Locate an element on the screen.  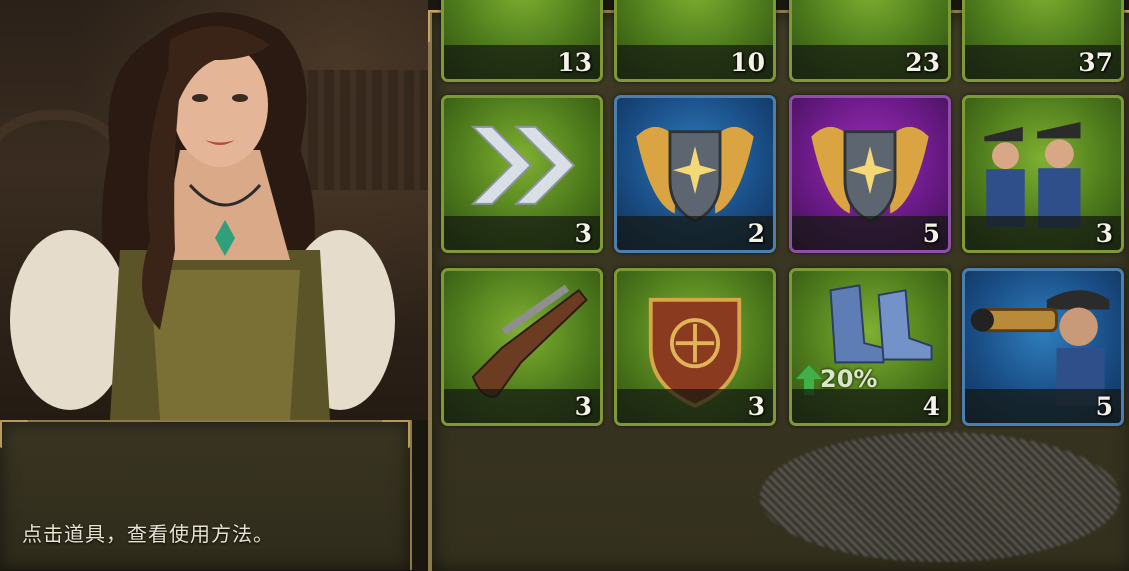
inventory-slot-top-3: 23 is located at coordinates (870, 41).